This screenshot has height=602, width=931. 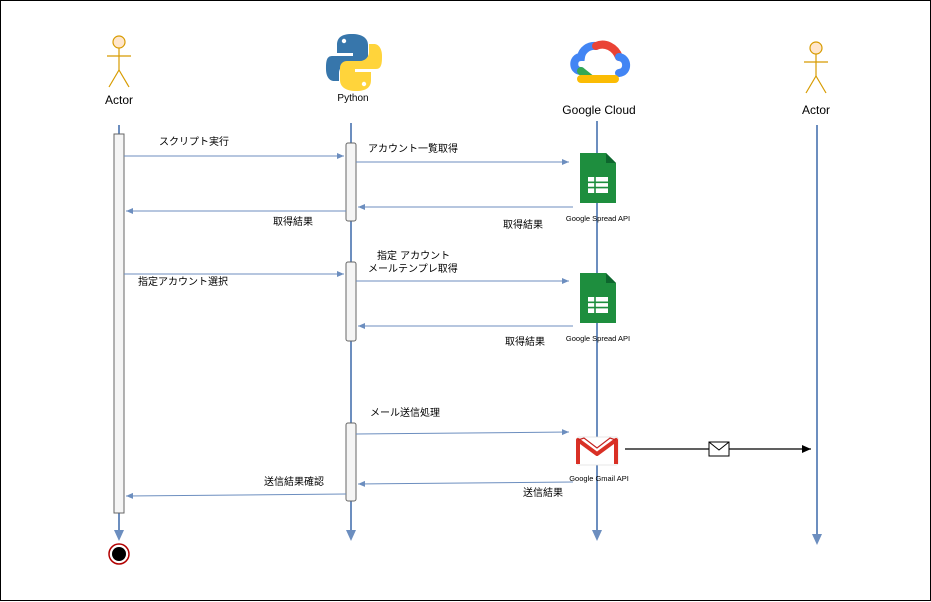 What do you see at coordinates (293, 222) in the screenshot?
I see `message-result-to-actor: 取得結果` at bounding box center [293, 222].